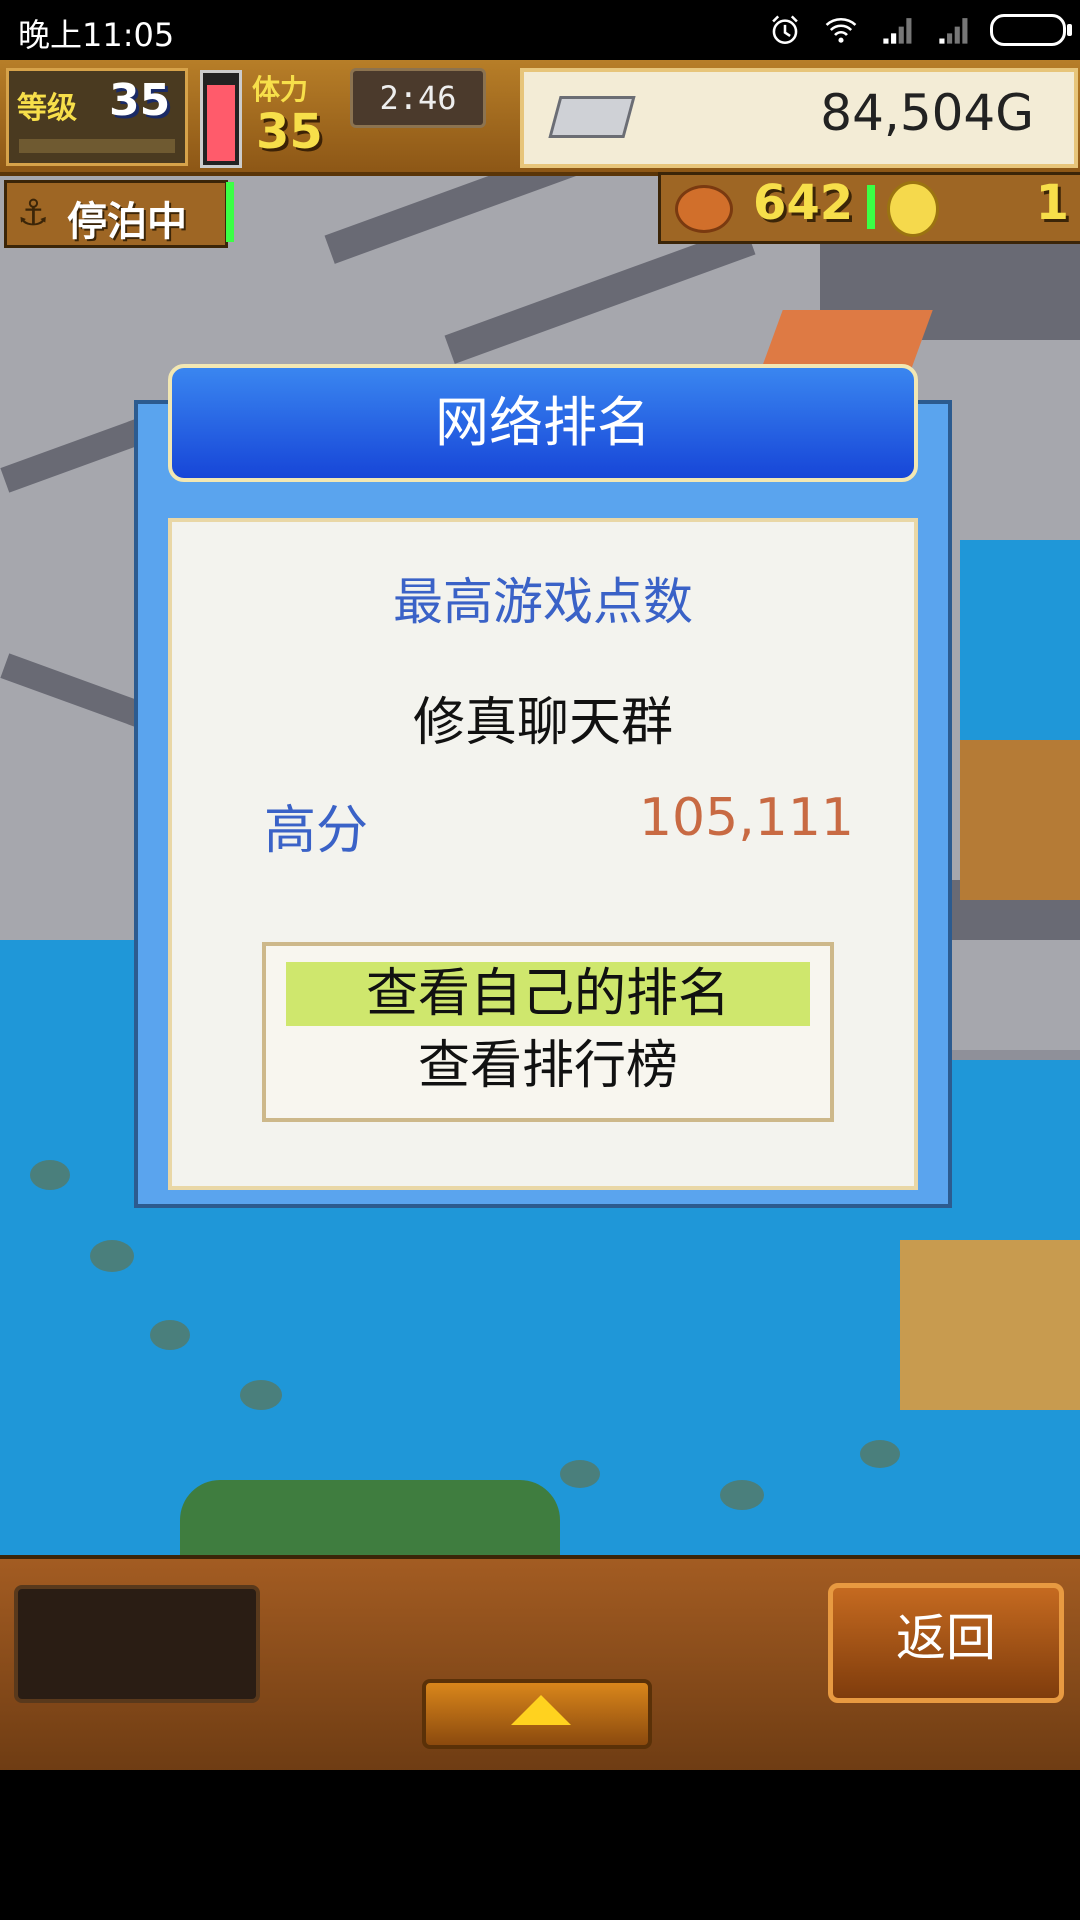 This screenshot has width=1080, height=1920. I want to click on view-leaderboard-button: 查看排行榜, so click(548, 1066).